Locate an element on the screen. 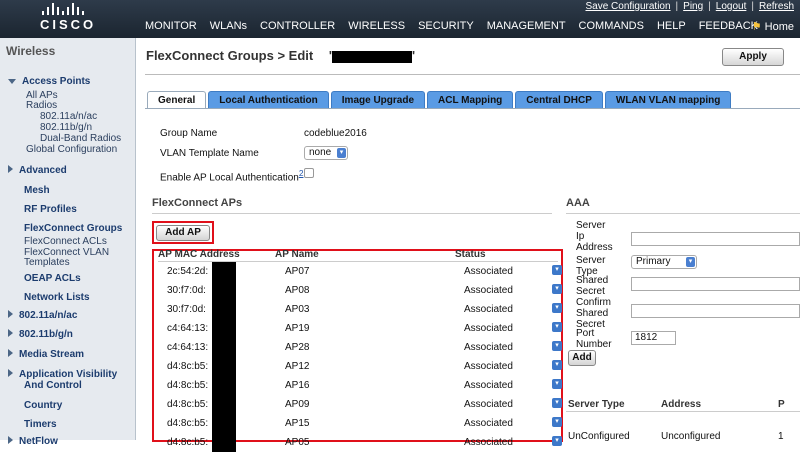 The height and width of the screenshot is (452, 800). sidebar-item-network-lists: Network Lists is located at coordinates (57, 297).